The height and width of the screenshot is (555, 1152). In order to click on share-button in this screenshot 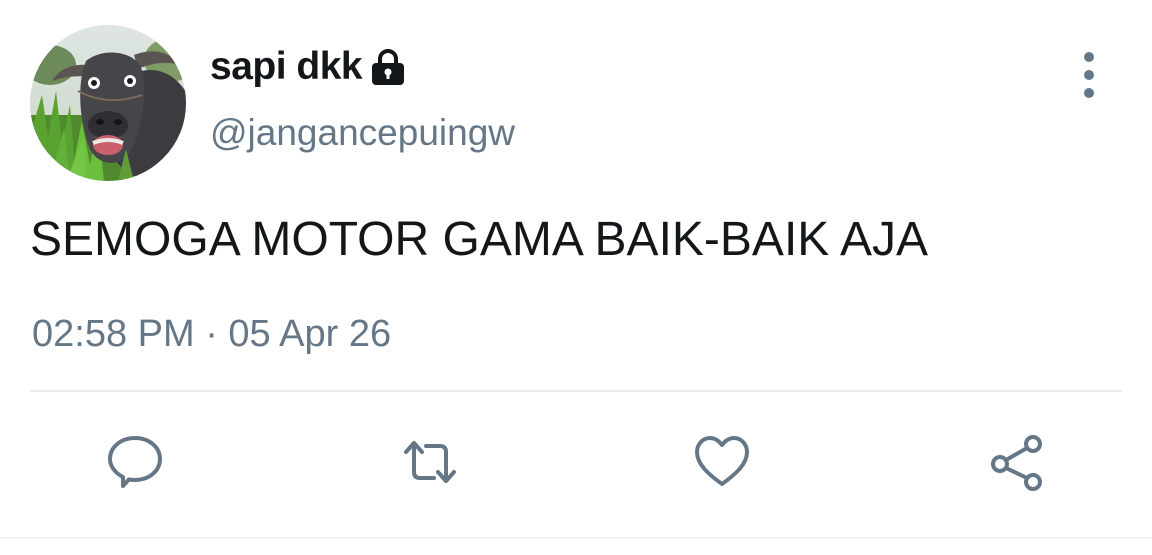, I will do `click(1017, 462)`.